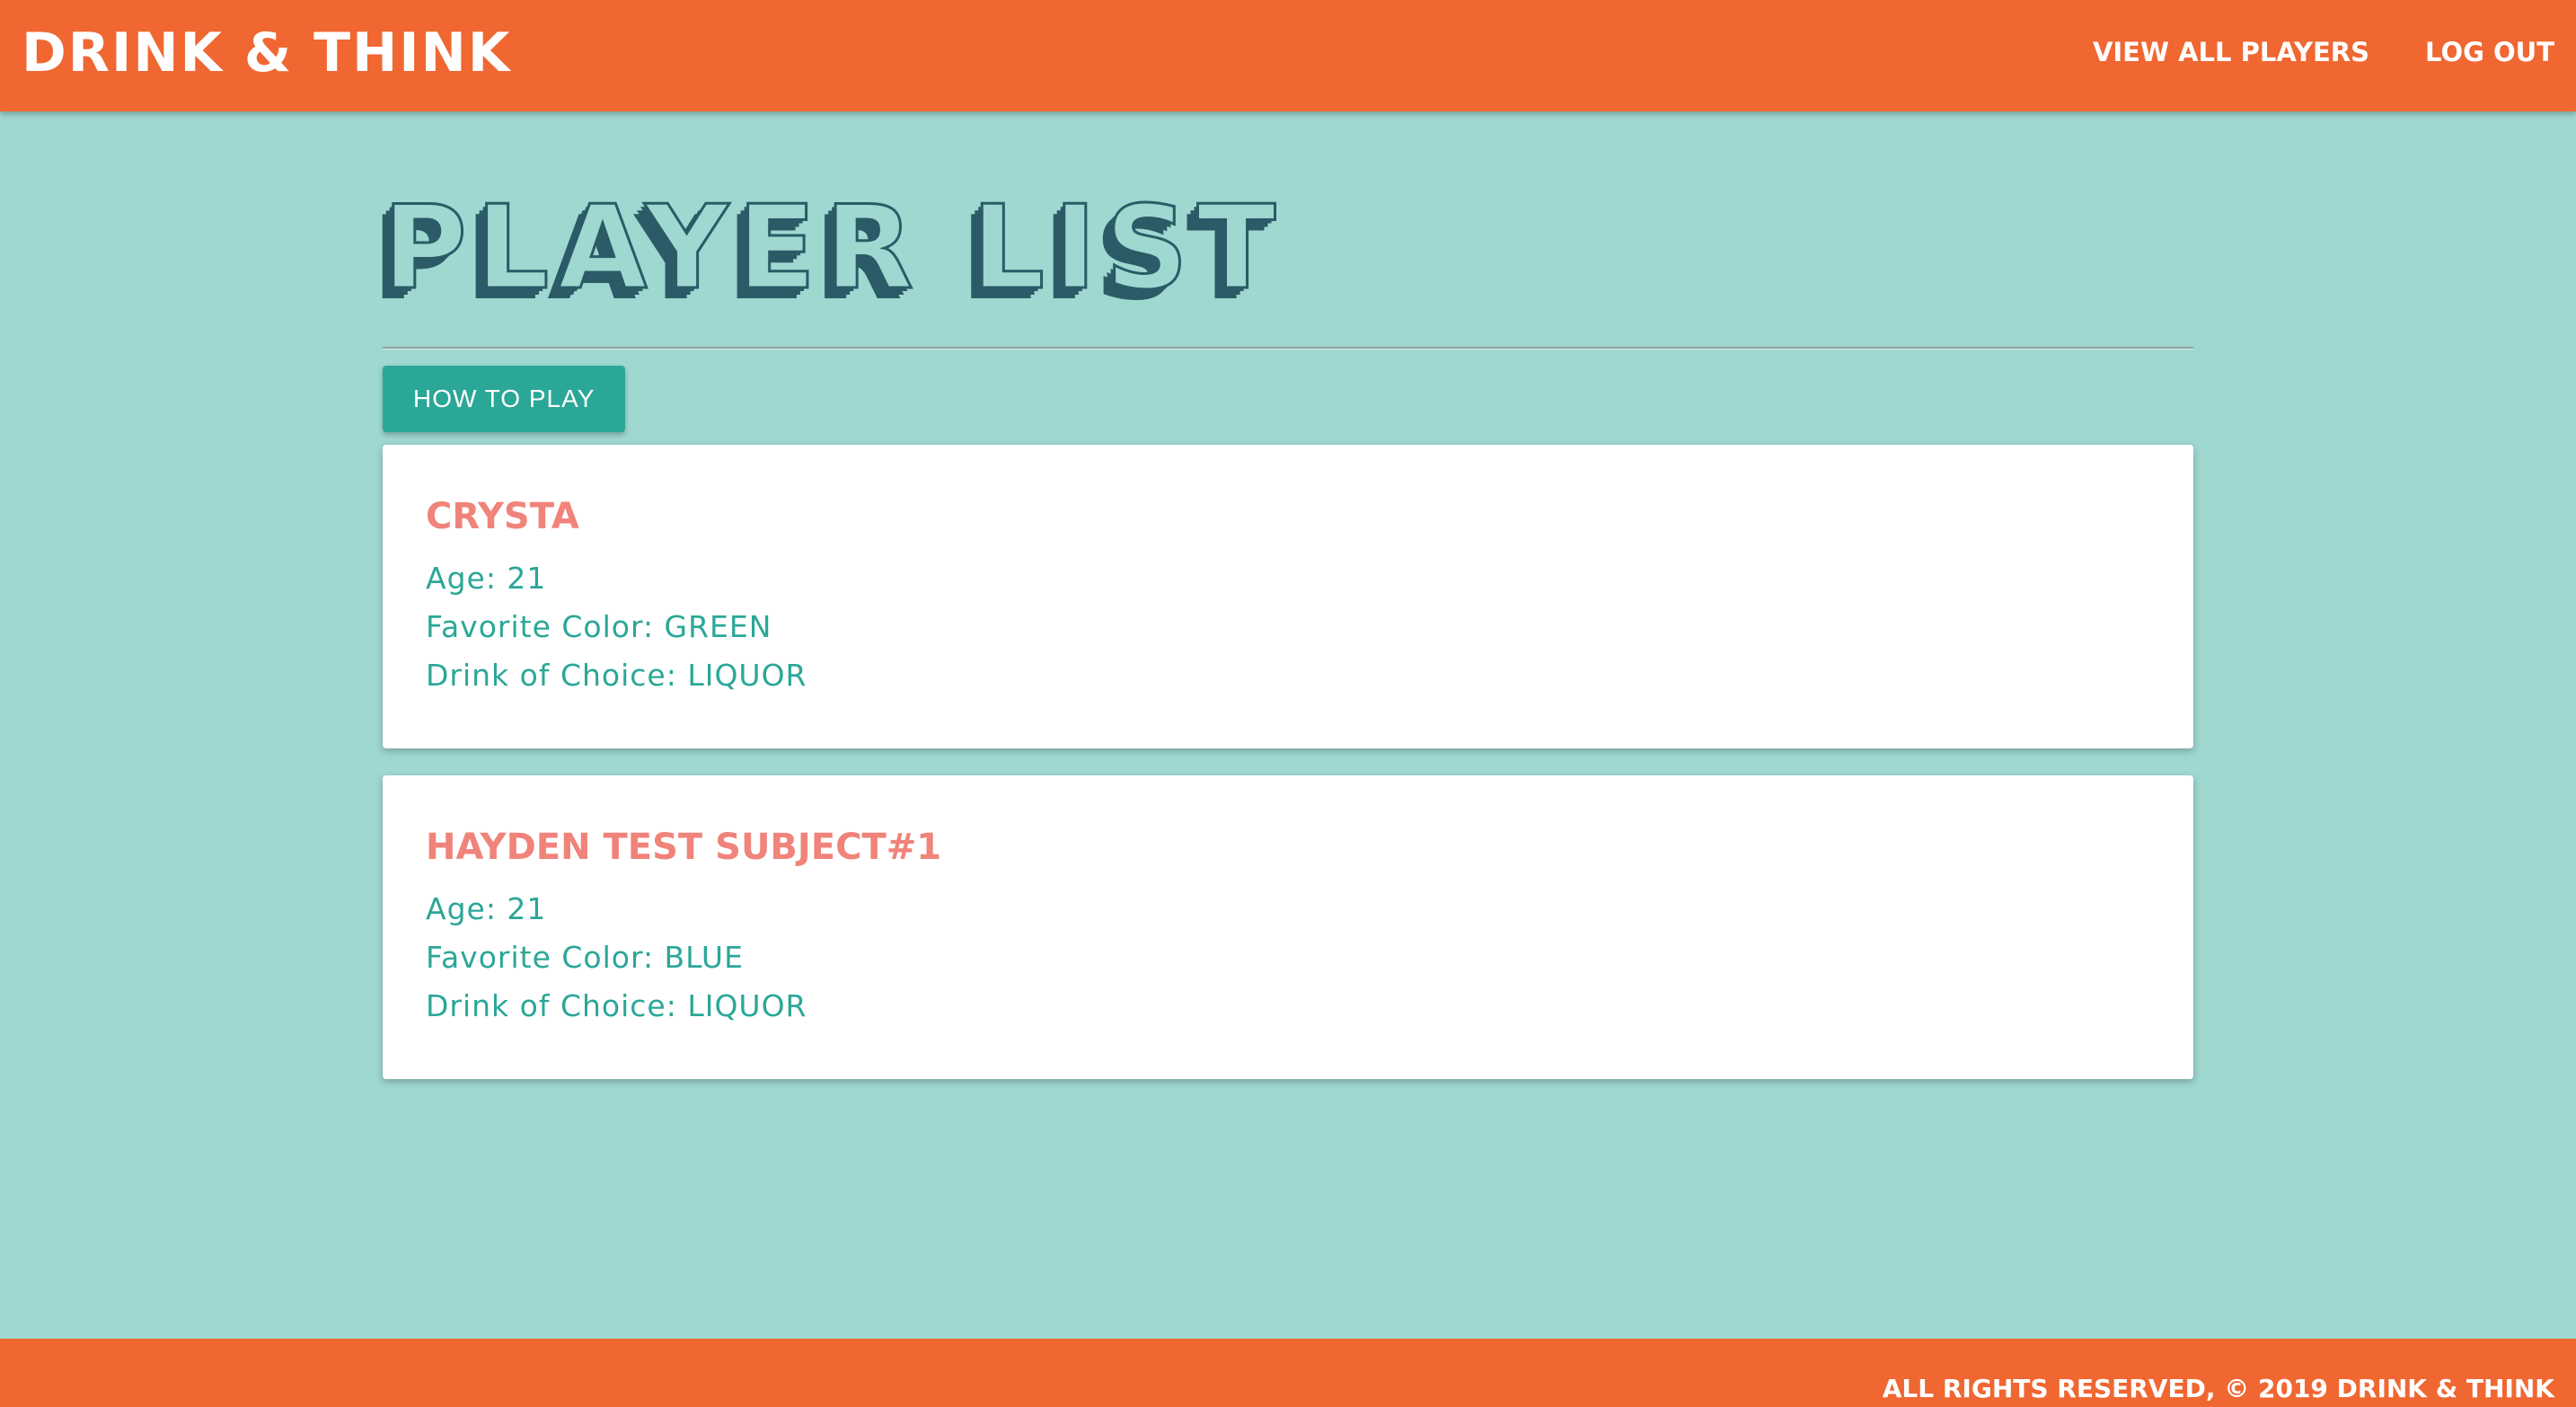 The image size is (2576, 1407). Describe the element at coordinates (599, 627) in the screenshot. I see `player-favorite-color: Favorite Color: GREEN` at that location.